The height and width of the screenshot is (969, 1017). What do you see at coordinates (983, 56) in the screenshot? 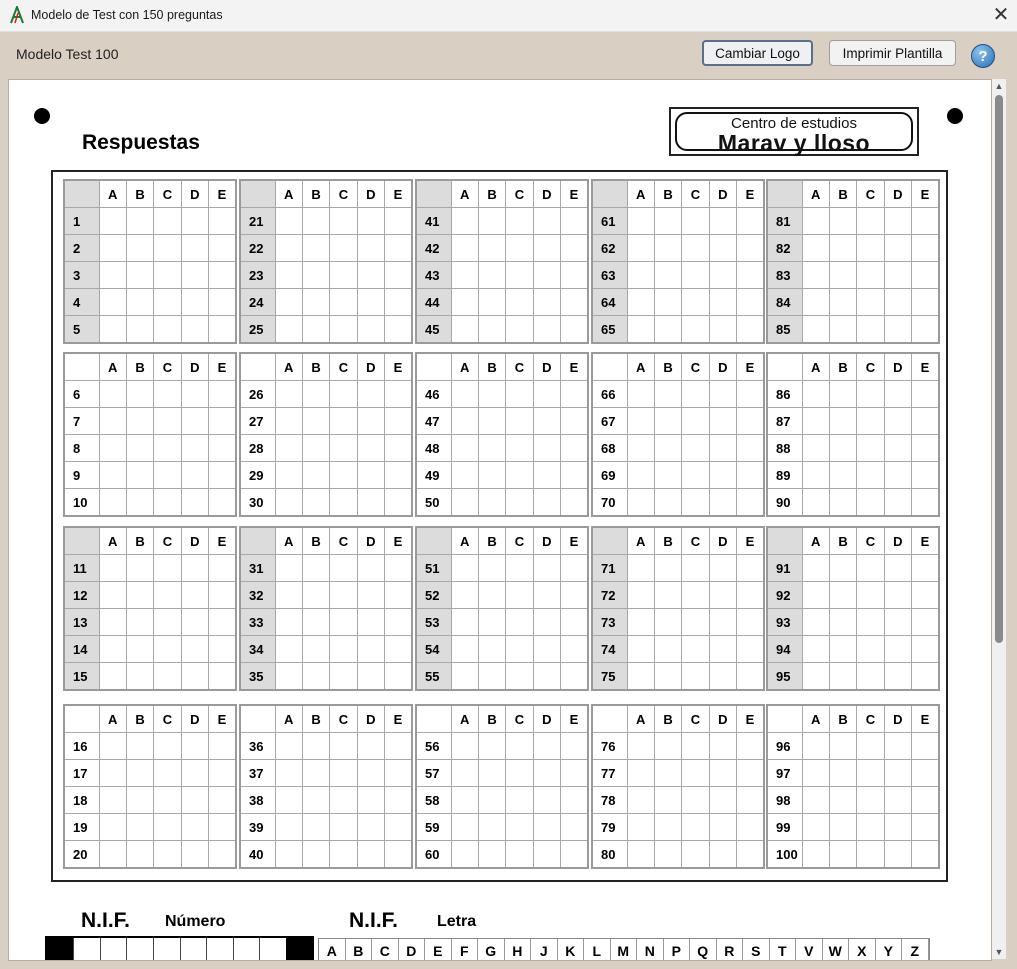
I see `help-icon: ?` at bounding box center [983, 56].